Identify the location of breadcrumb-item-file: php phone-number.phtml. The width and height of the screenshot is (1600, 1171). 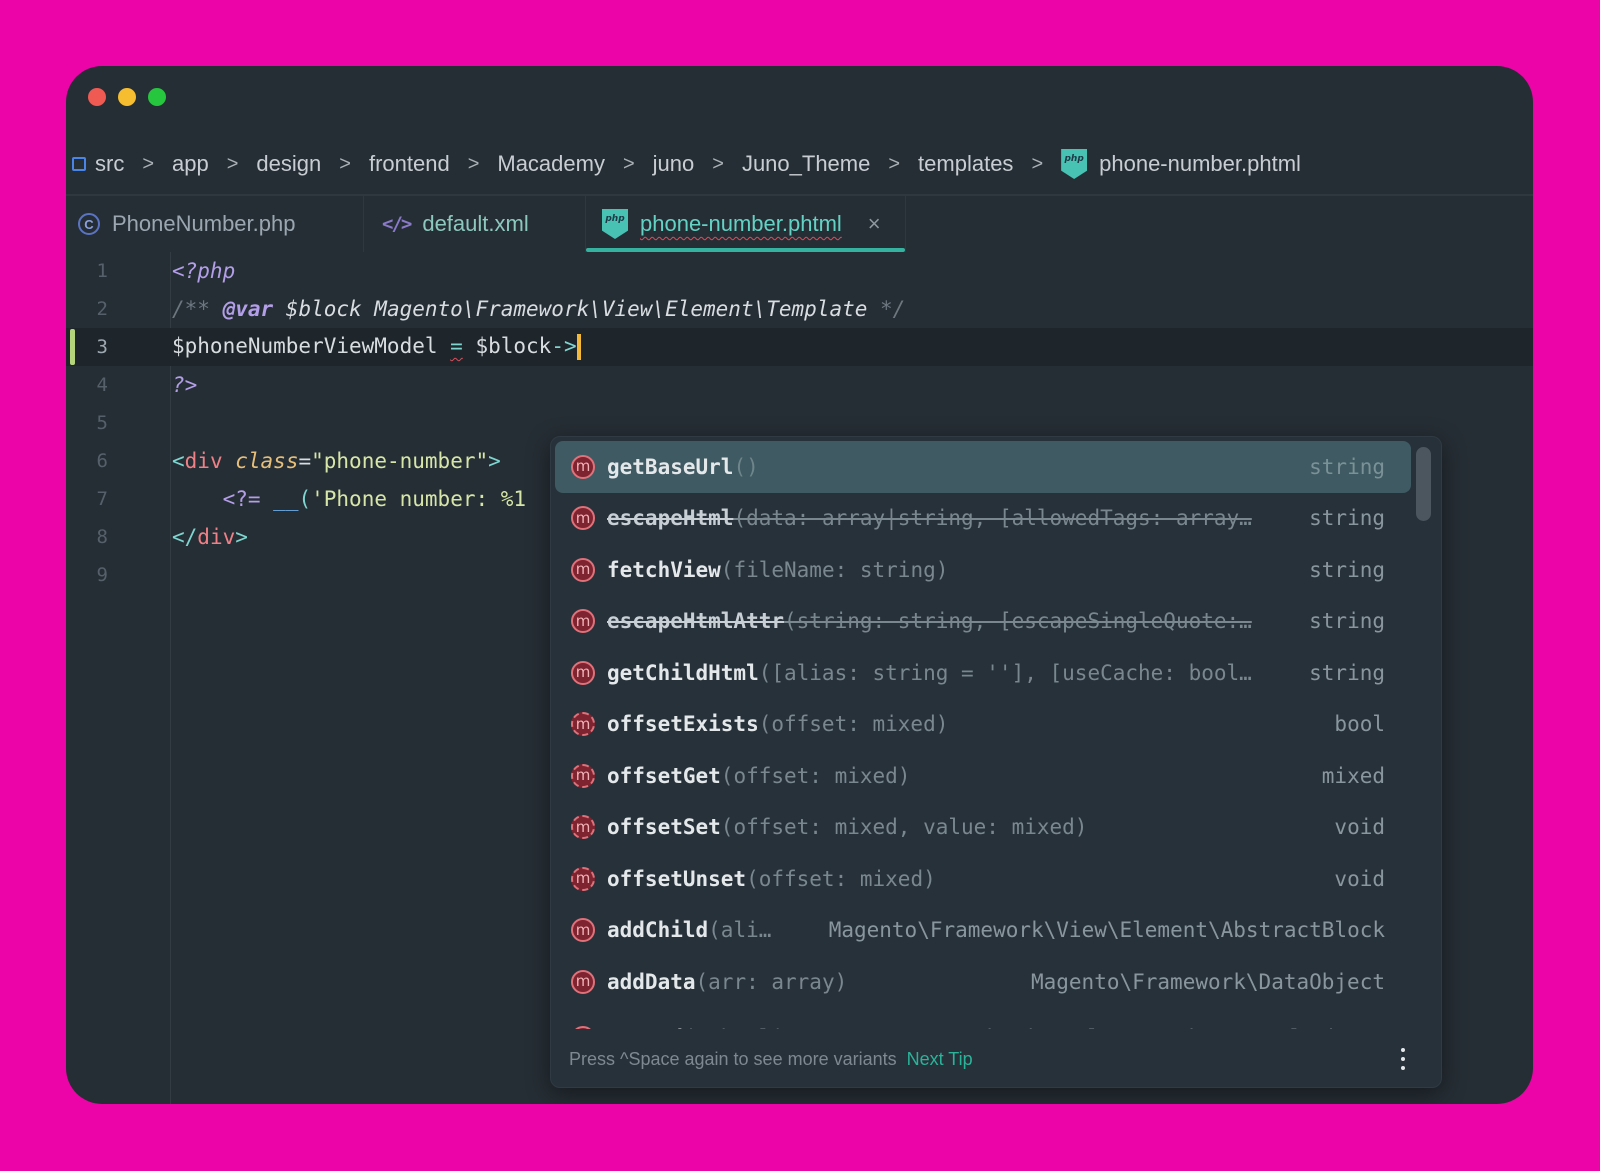
(1181, 164).